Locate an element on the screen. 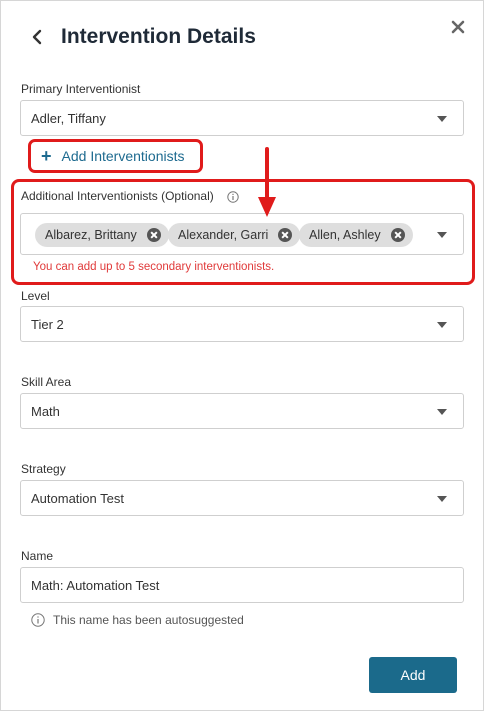 The width and height of the screenshot is (484, 711). page-title: Intervention Details is located at coordinates (158, 36).